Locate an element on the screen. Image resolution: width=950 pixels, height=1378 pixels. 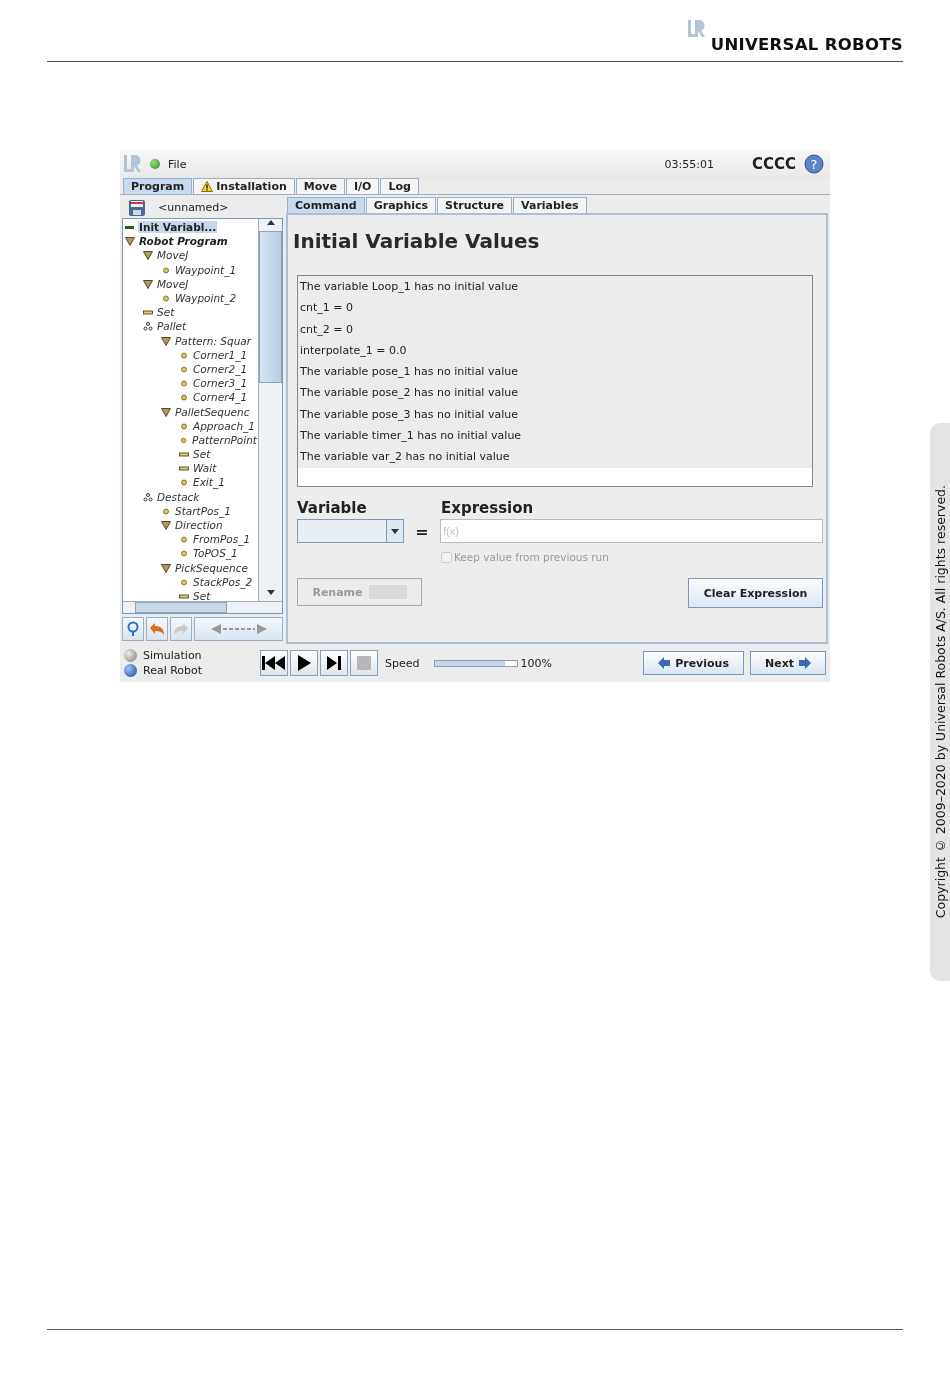
previous-button: Previous is located at coordinates (693, 663).